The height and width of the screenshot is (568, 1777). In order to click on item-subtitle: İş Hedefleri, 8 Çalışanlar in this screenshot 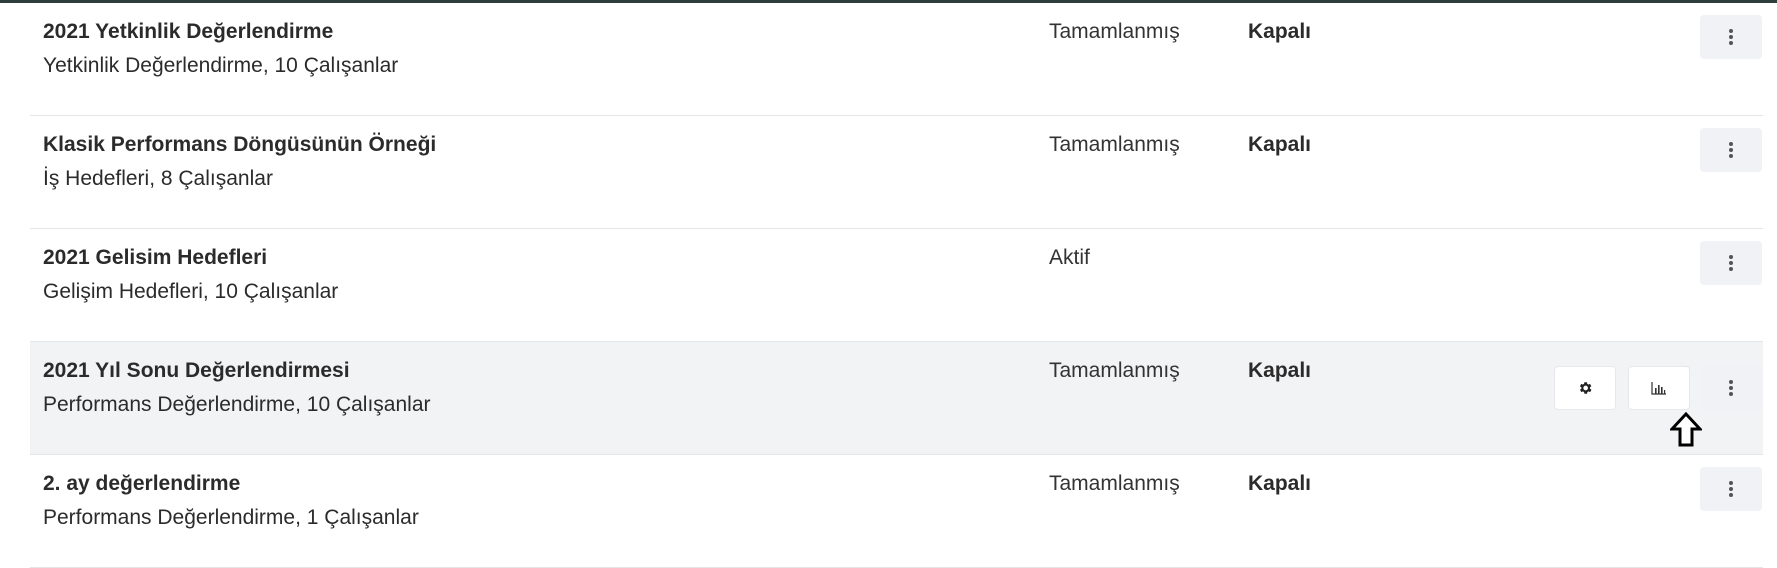, I will do `click(158, 178)`.